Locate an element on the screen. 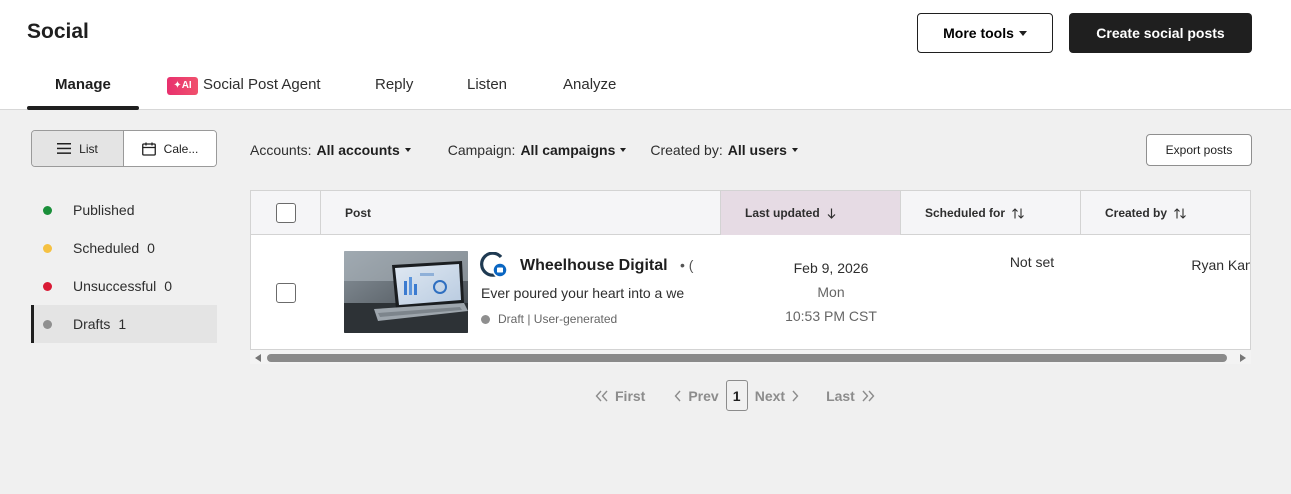 Image resolution: width=1291 pixels, height=494 pixels. ai-badge-label: AI is located at coordinates (186, 85).